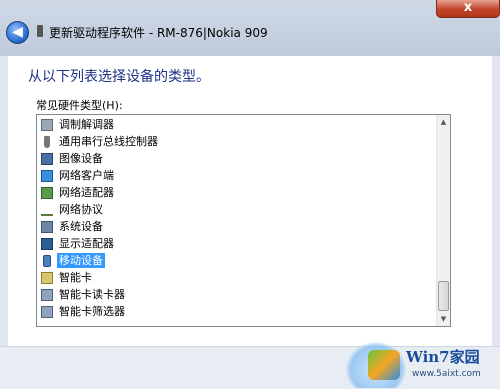 The image size is (500, 389). Describe the element at coordinates (468, 9) in the screenshot. I see `close-button: x` at that location.